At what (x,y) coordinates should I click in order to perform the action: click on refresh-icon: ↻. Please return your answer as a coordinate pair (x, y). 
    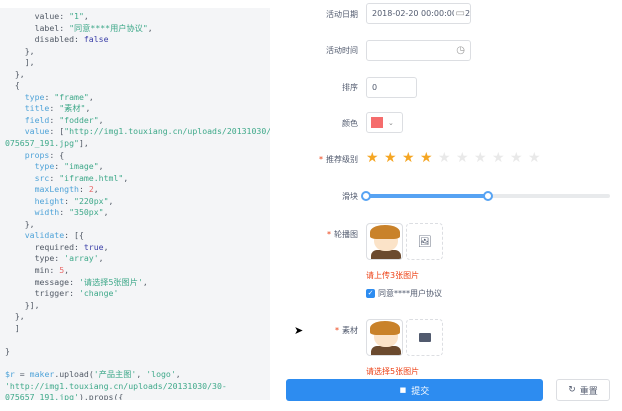
    Looking at the image, I should click on (572, 390).